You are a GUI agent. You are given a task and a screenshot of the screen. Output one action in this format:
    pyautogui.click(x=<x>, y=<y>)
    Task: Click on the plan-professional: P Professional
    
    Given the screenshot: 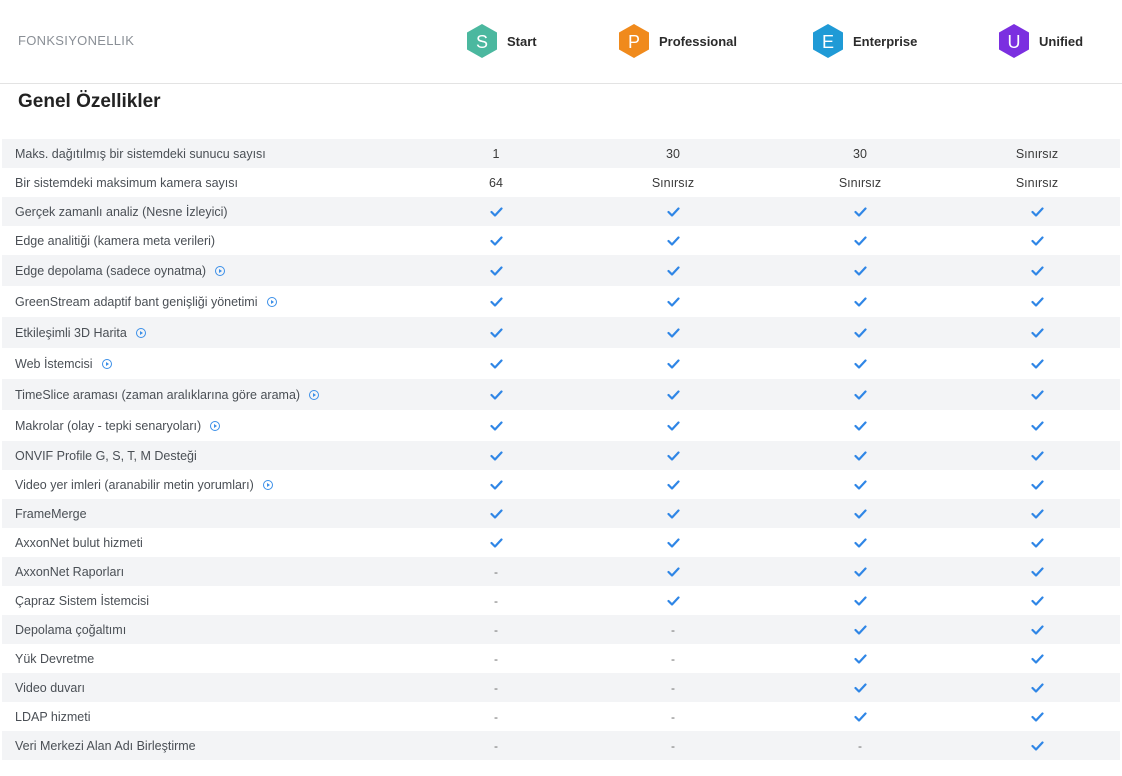 What is the action you would take?
    pyautogui.click(x=677, y=41)
    